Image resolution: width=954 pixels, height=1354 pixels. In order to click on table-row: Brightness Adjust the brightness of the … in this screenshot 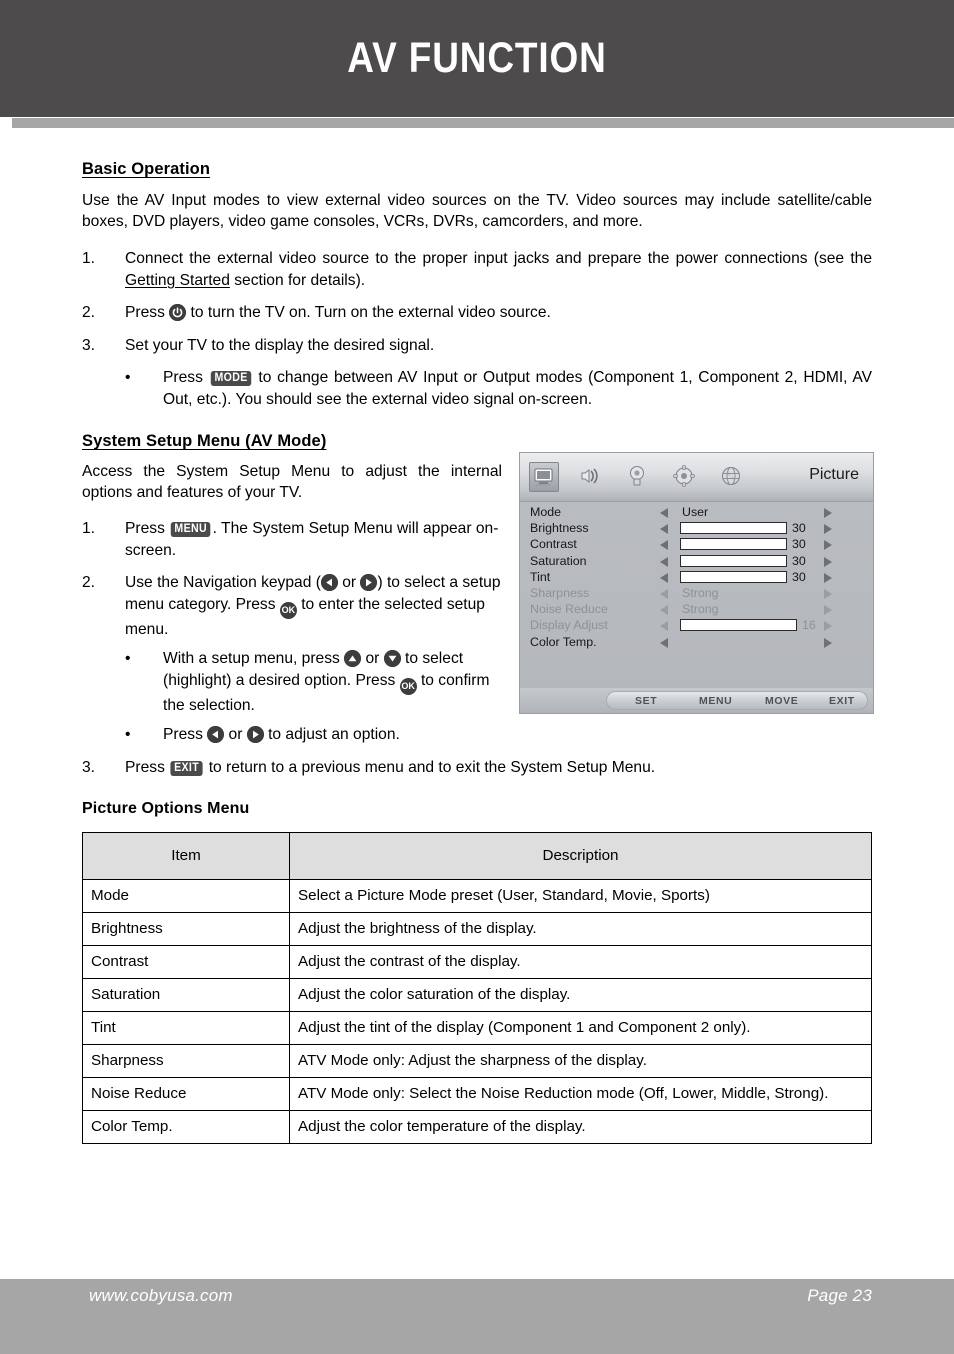, I will do `click(477, 929)`.